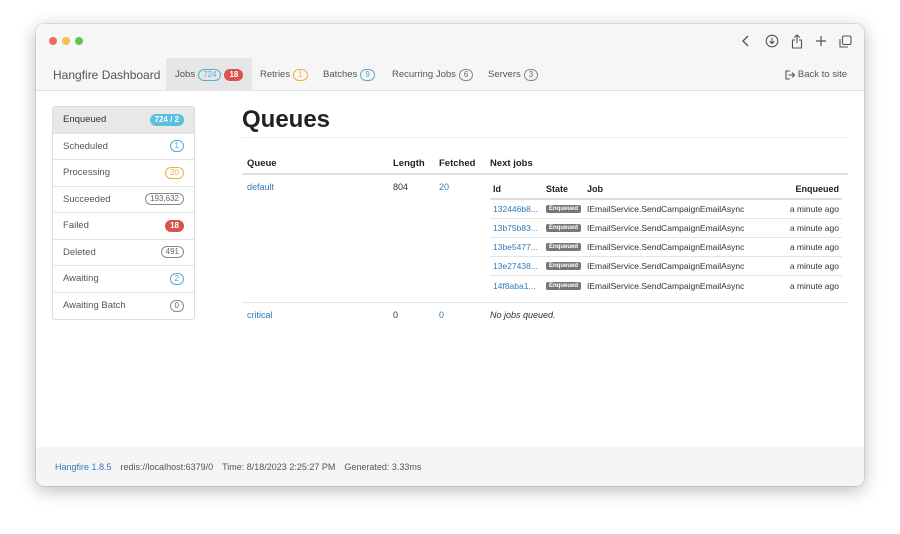 The height and width of the screenshot is (534, 900). Describe the element at coordinates (87, 199) in the screenshot. I see `sidebar-item-label: Succeeded` at that location.